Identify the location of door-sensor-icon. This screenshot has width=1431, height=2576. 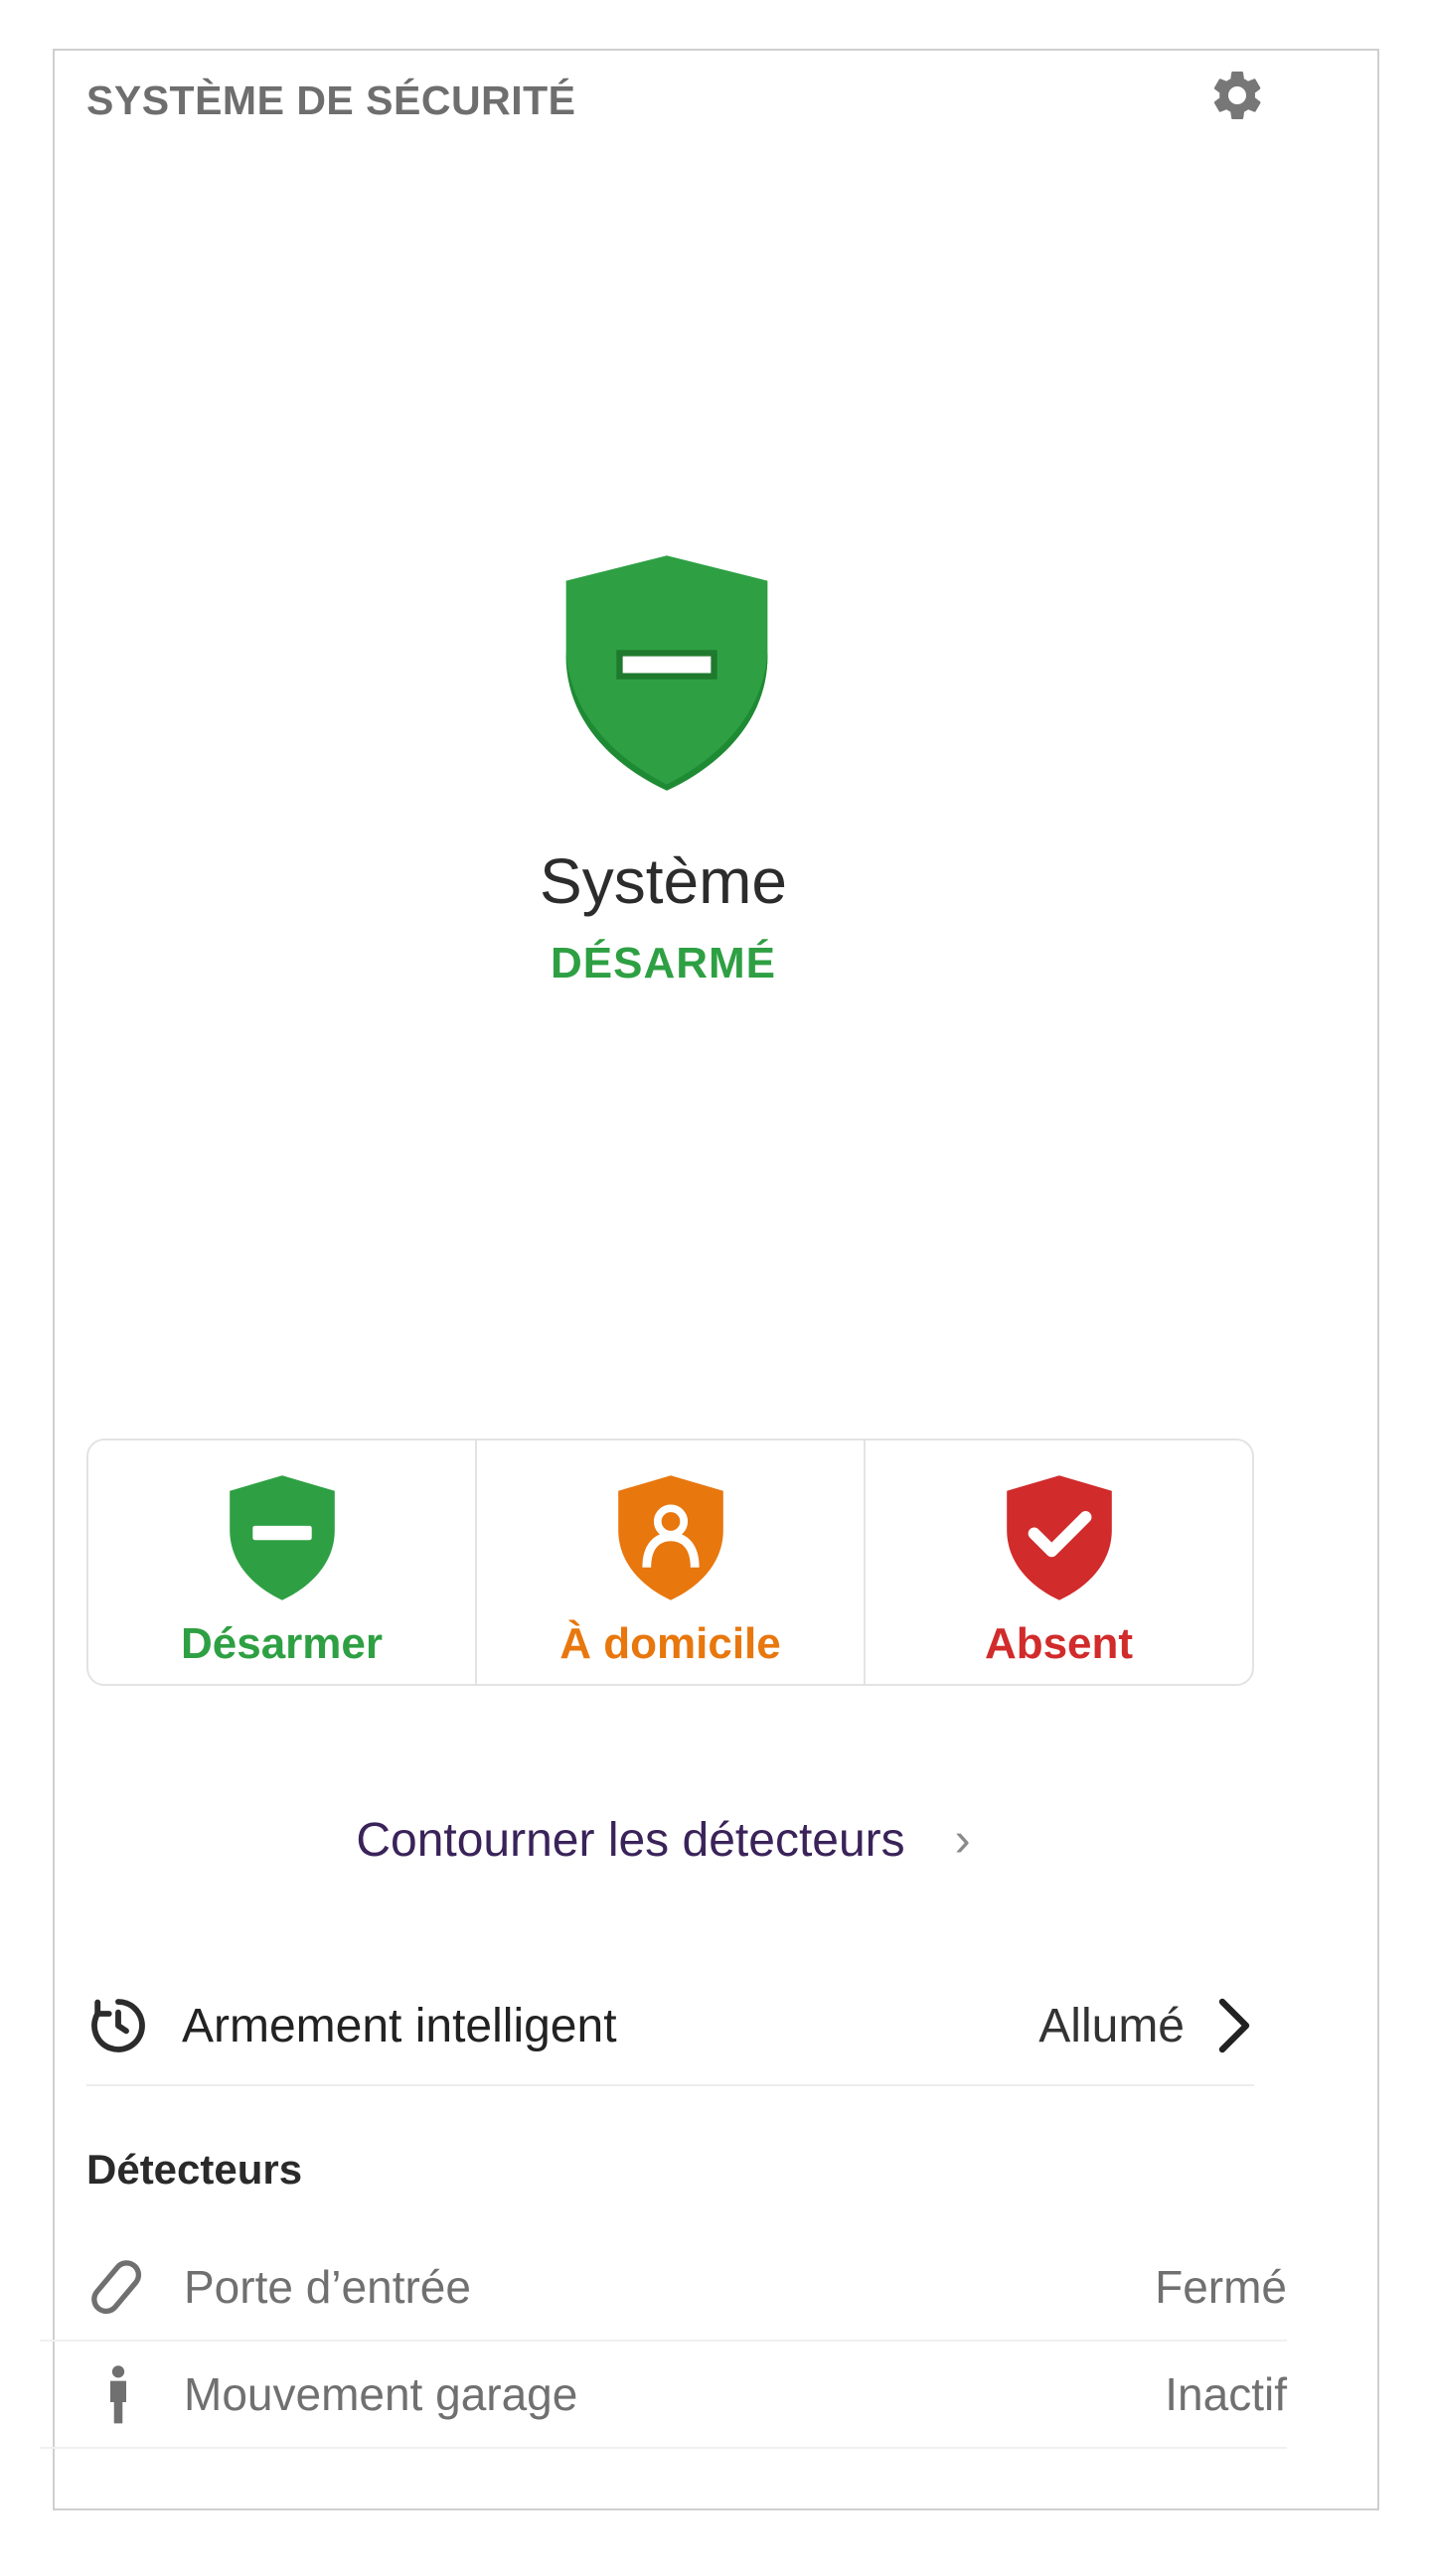
(116, 2288).